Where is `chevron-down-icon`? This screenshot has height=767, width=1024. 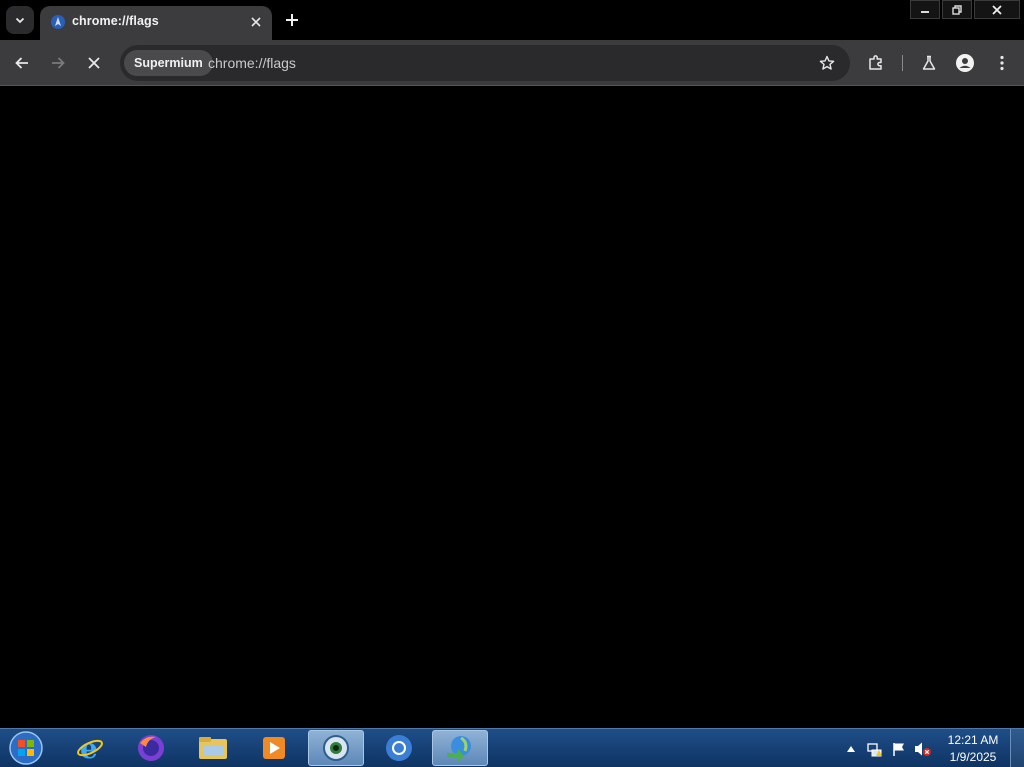 chevron-down-icon is located at coordinates (20, 20).